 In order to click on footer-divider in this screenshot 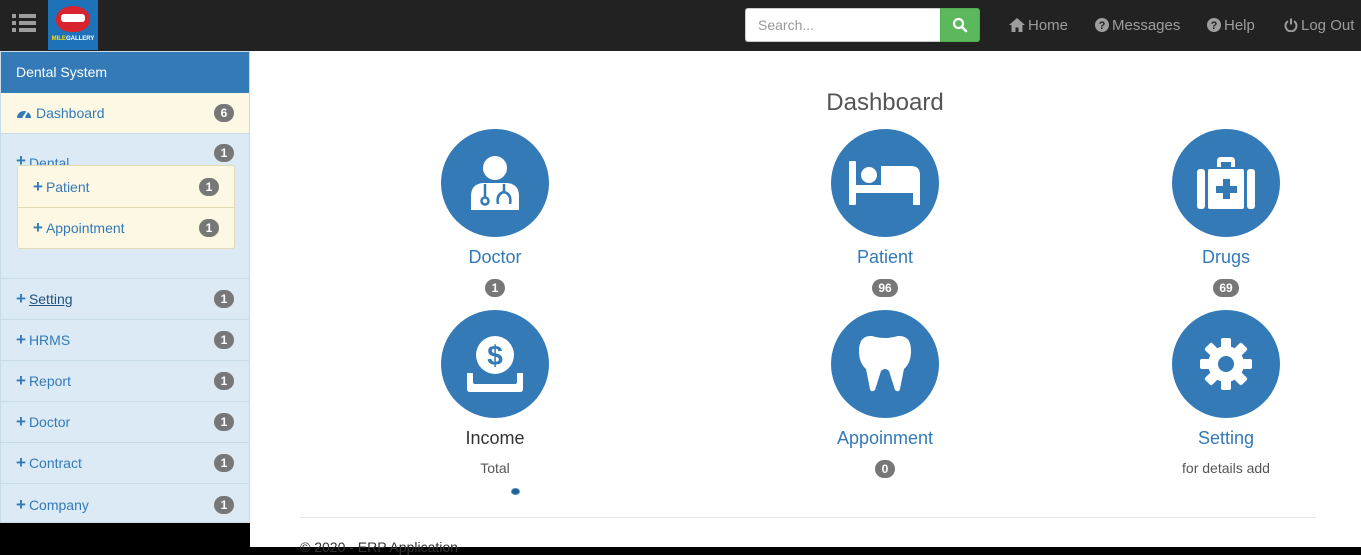, I will do `click(808, 517)`.